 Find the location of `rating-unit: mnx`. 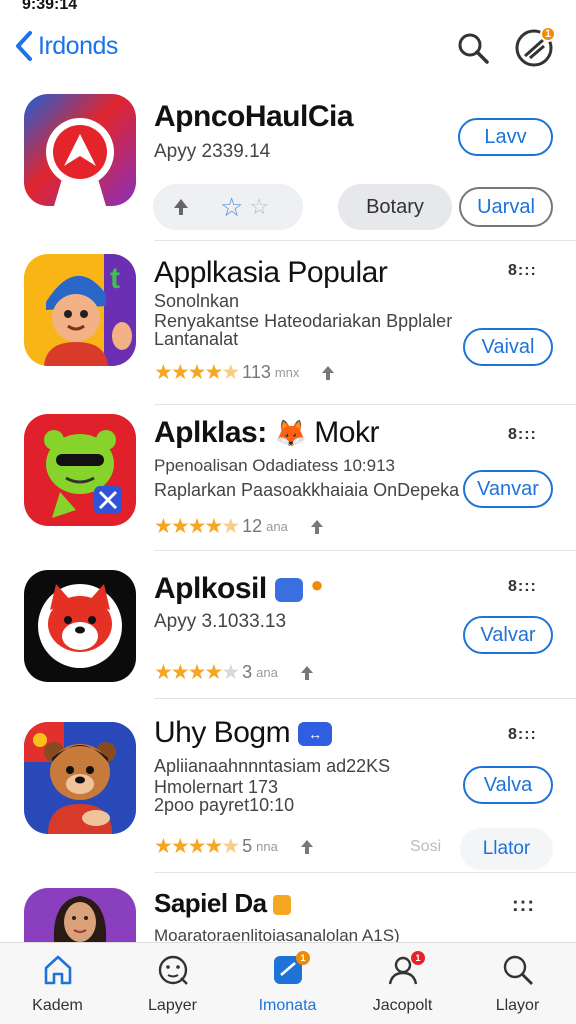

rating-unit: mnx is located at coordinates (287, 372).